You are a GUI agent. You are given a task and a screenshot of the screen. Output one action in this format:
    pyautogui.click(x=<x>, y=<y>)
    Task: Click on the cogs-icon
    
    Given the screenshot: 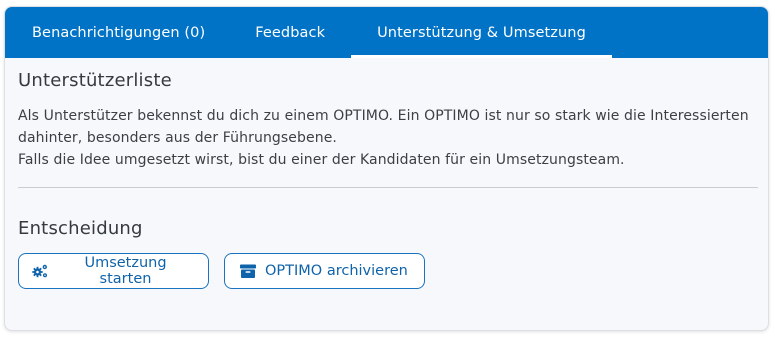 What is the action you would take?
    pyautogui.click(x=40, y=271)
    